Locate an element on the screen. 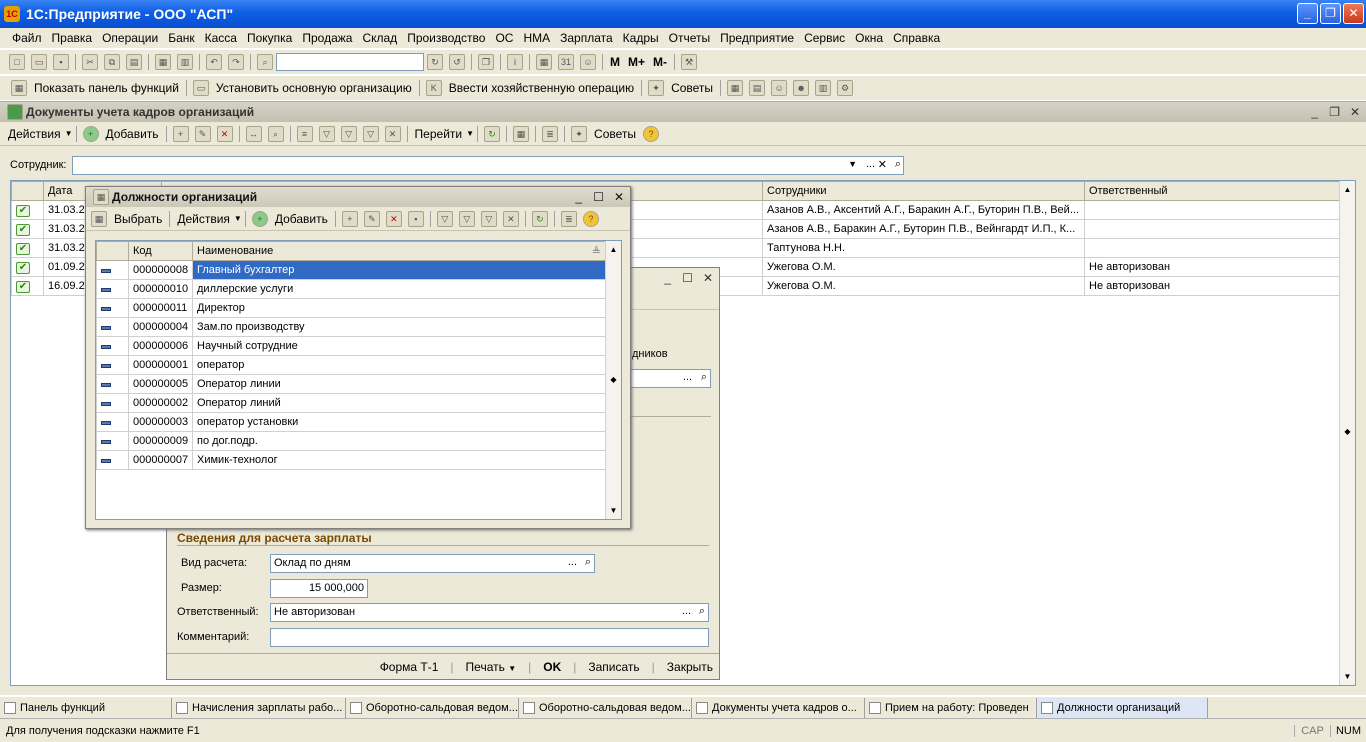 Image resolution: width=1366 pixels, height=742 pixels. refresh-icon: ↻ is located at coordinates (492, 133).